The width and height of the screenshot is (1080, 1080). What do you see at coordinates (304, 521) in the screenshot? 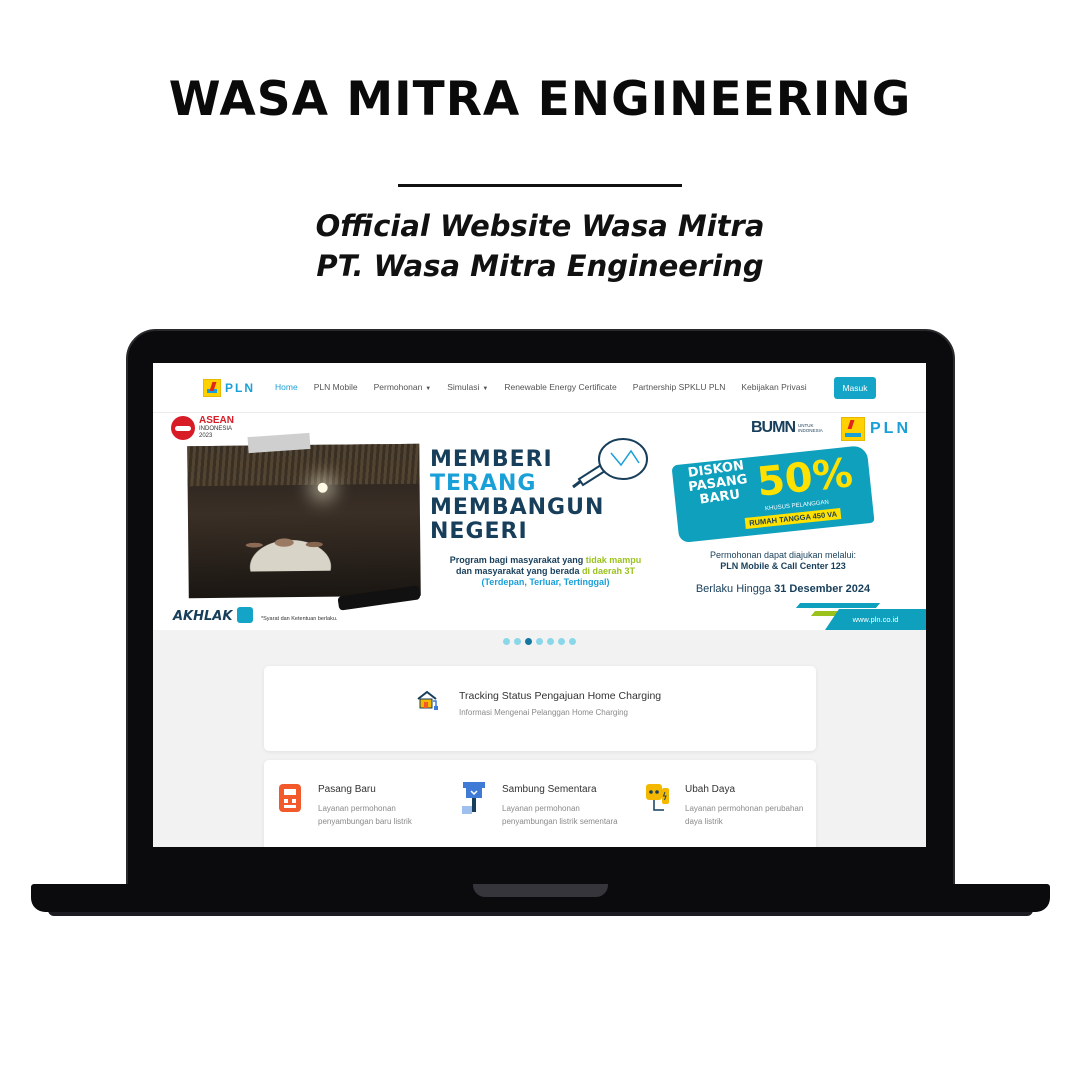
I see `banner-photo` at bounding box center [304, 521].